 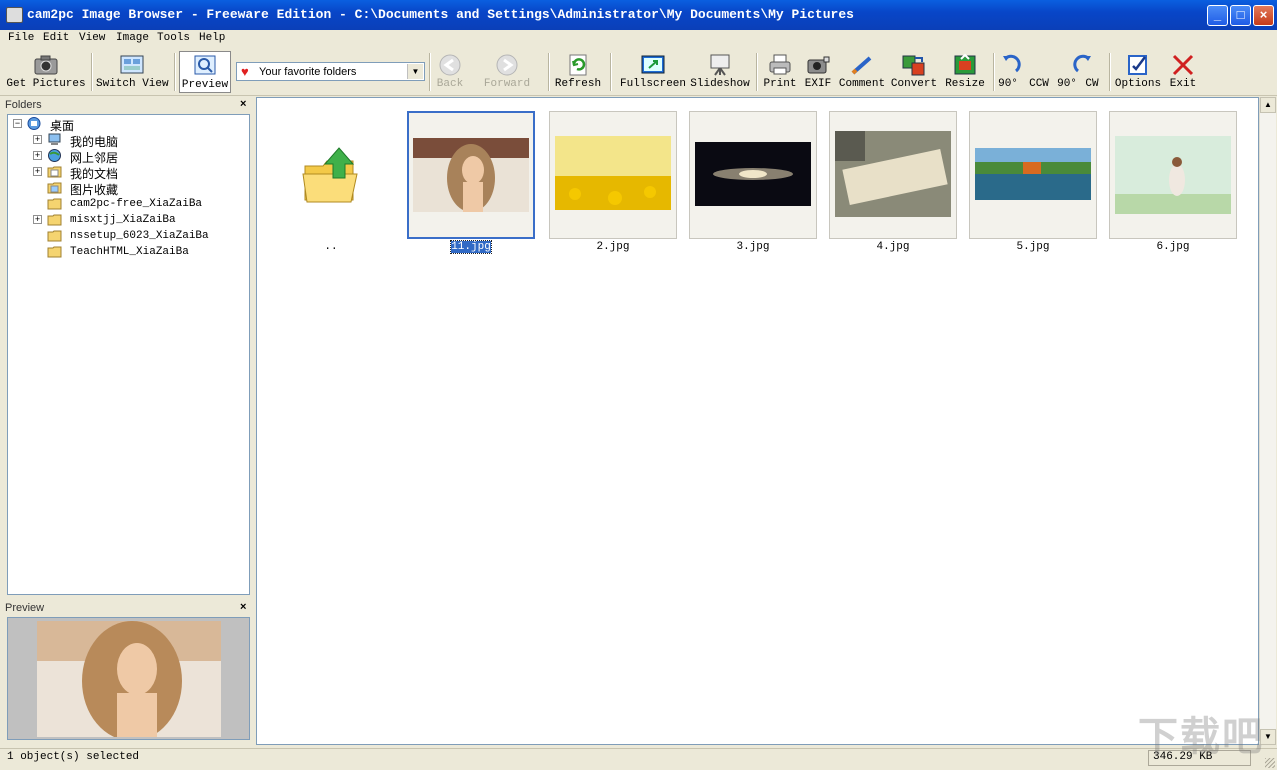 I want to click on favorite-folders-dropdown: ♥ Your favorite folders ▼, so click(x=330, y=71).